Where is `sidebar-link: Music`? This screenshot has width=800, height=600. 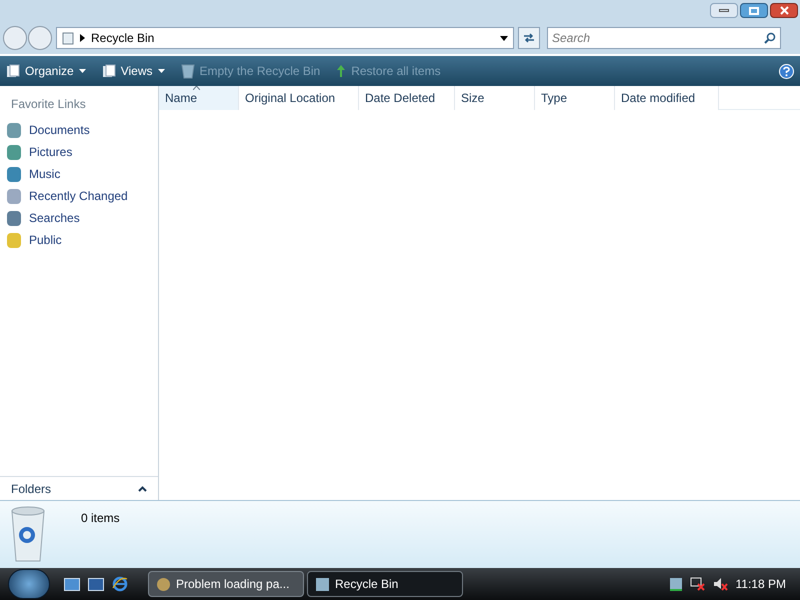 sidebar-link: Music is located at coordinates (79, 174).